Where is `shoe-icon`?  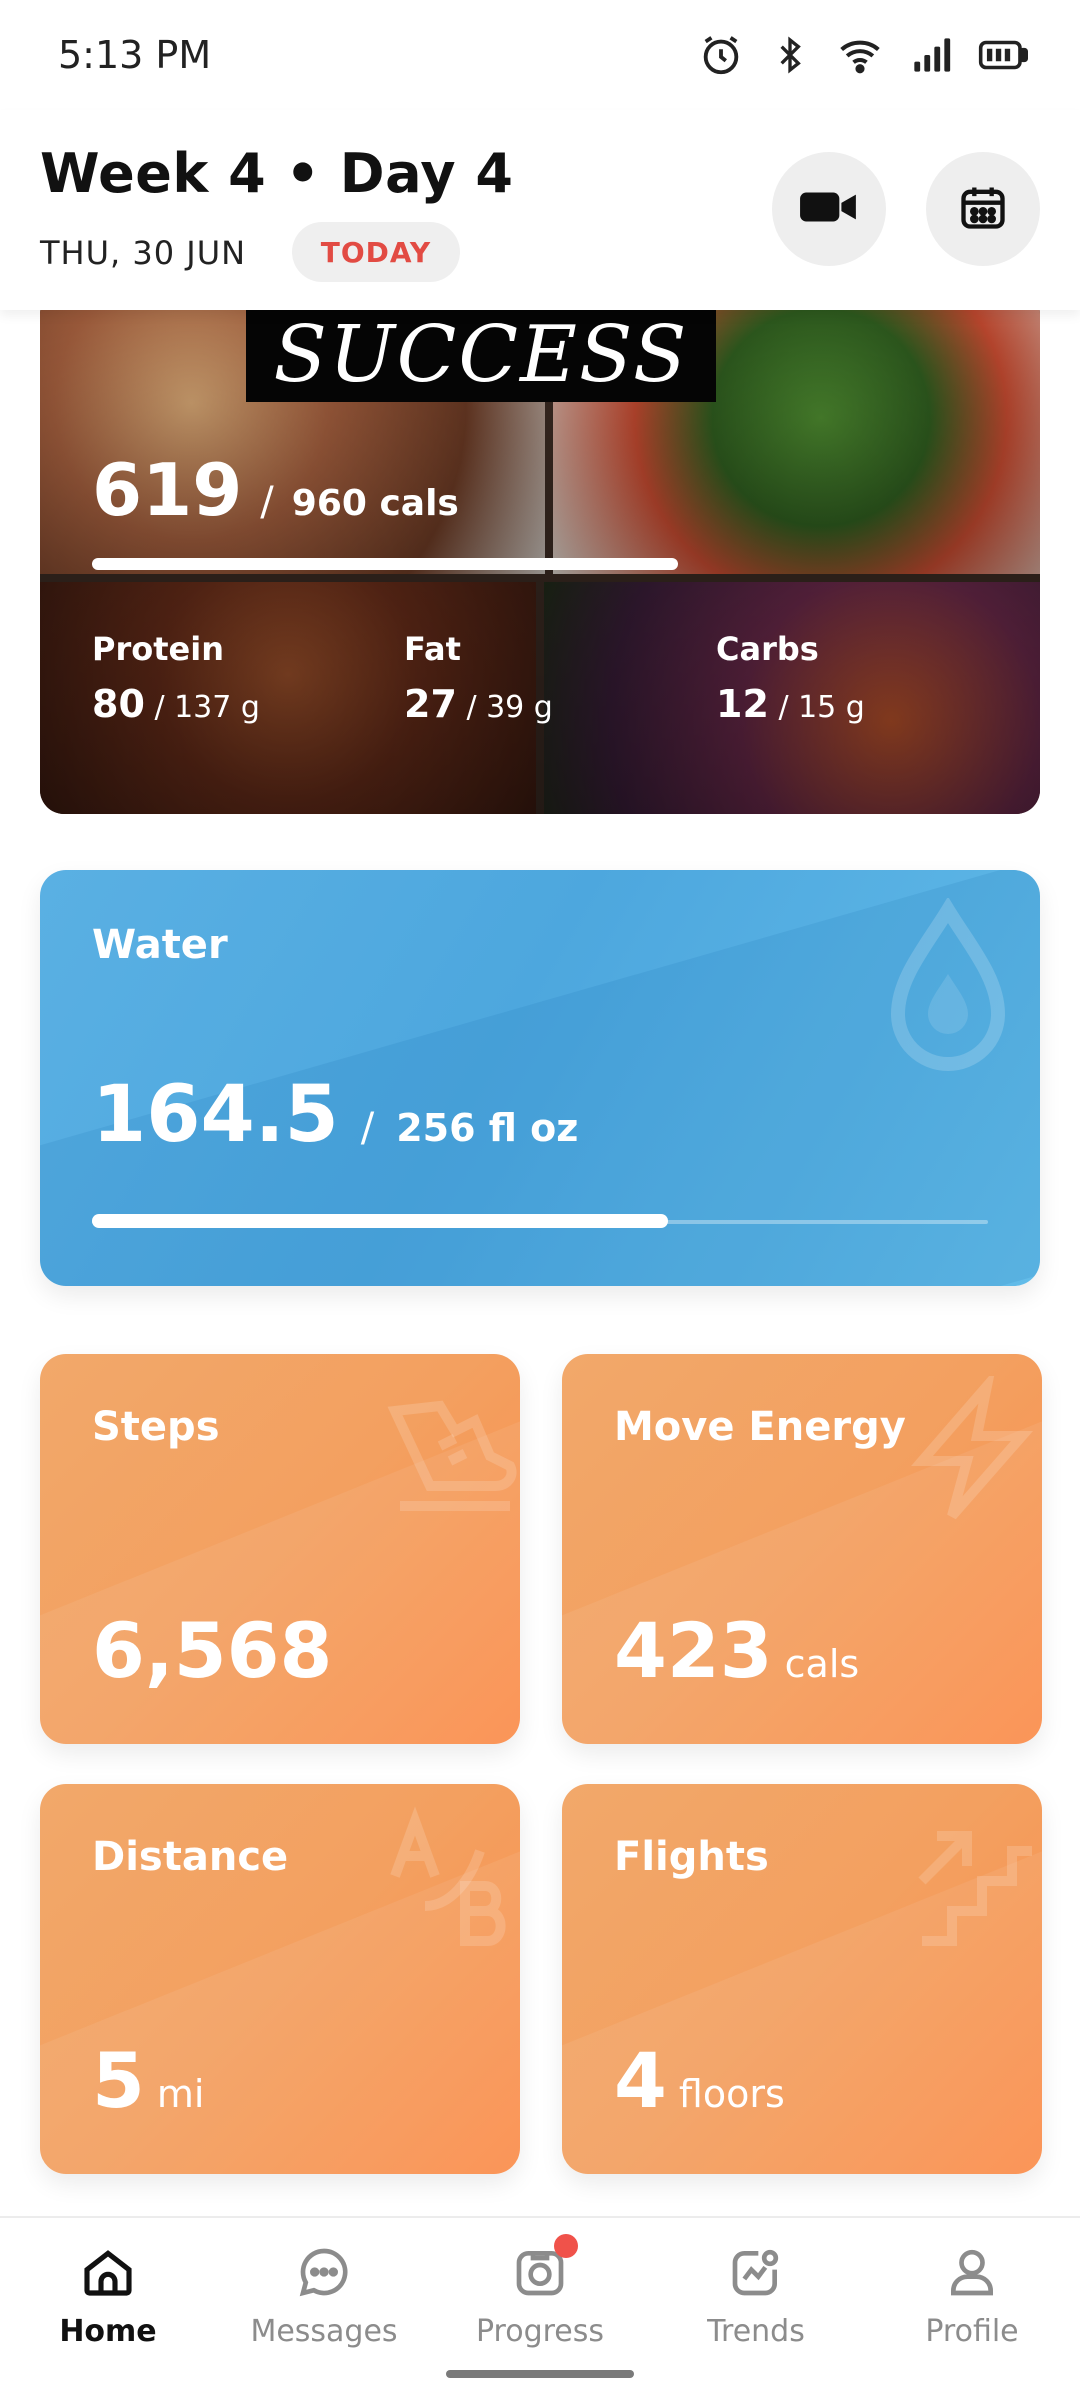 shoe-icon is located at coordinates (445, 1453).